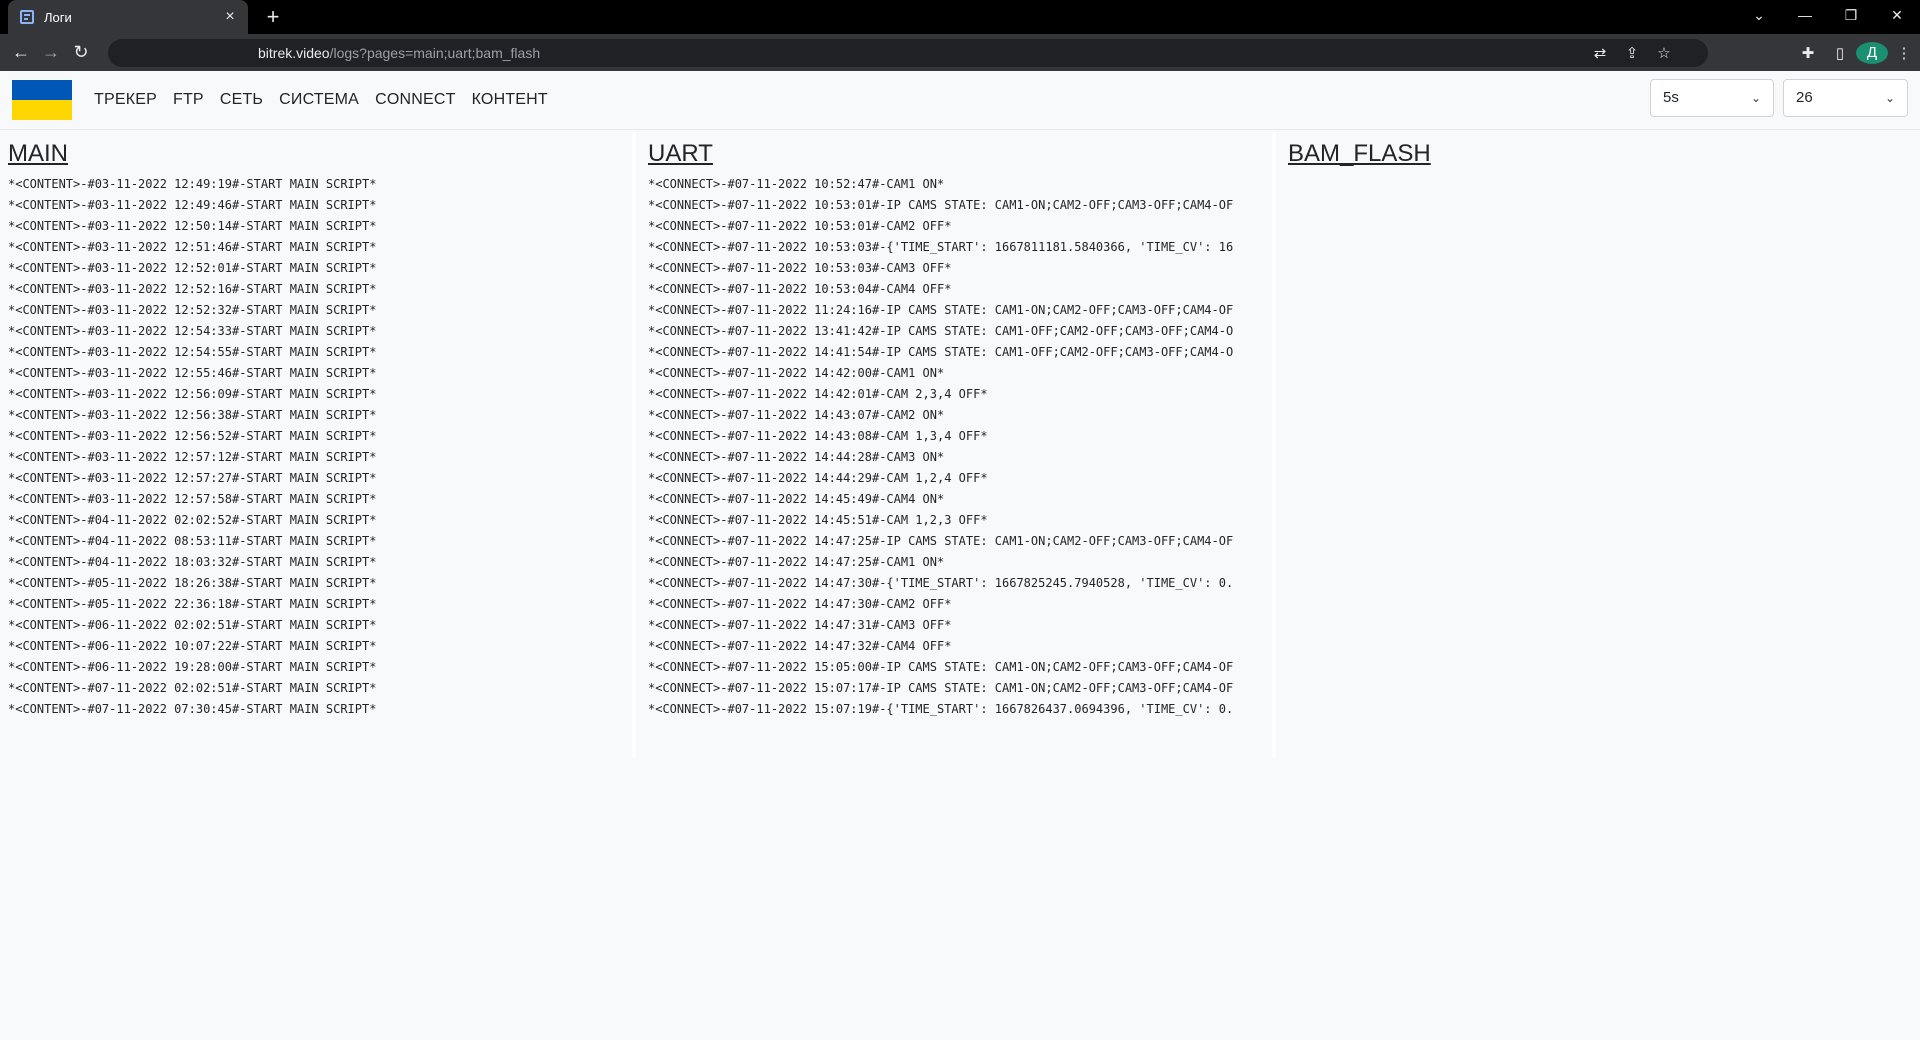 Image resolution: width=1920 pixels, height=1040 pixels. Describe the element at coordinates (1759, 17) in the screenshot. I see `tab-search-icon: ⌄` at that location.